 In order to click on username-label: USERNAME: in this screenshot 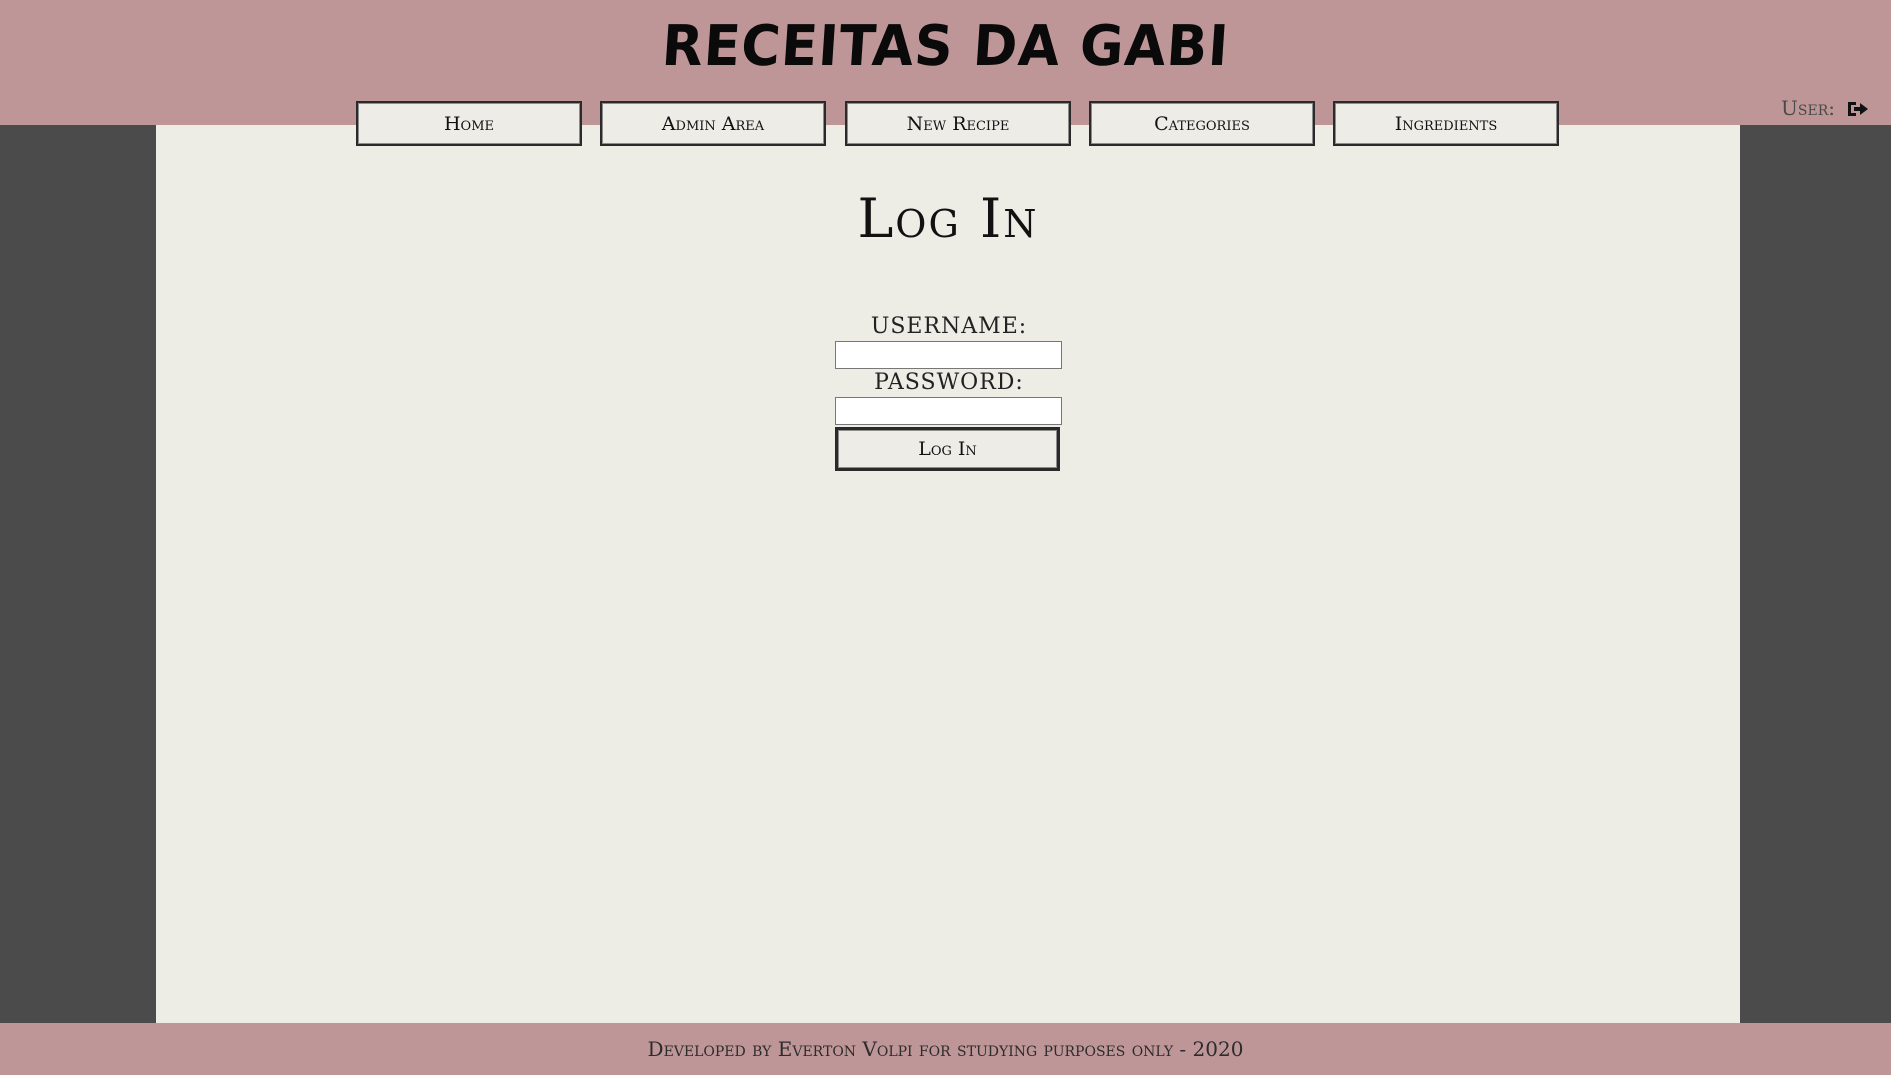, I will do `click(949, 326)`.